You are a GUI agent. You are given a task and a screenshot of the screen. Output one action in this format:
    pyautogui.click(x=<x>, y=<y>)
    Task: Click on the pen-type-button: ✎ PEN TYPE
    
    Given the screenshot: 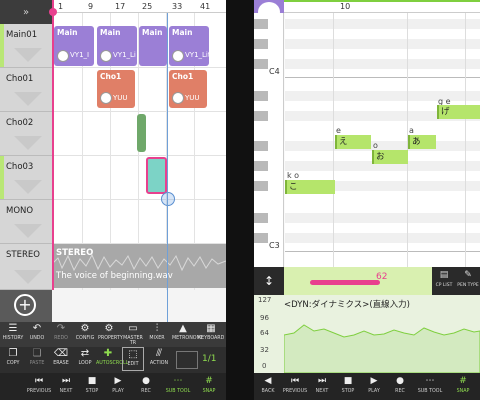 What is the action you would take?
    pyautogui.click(x=468, y=281)
    